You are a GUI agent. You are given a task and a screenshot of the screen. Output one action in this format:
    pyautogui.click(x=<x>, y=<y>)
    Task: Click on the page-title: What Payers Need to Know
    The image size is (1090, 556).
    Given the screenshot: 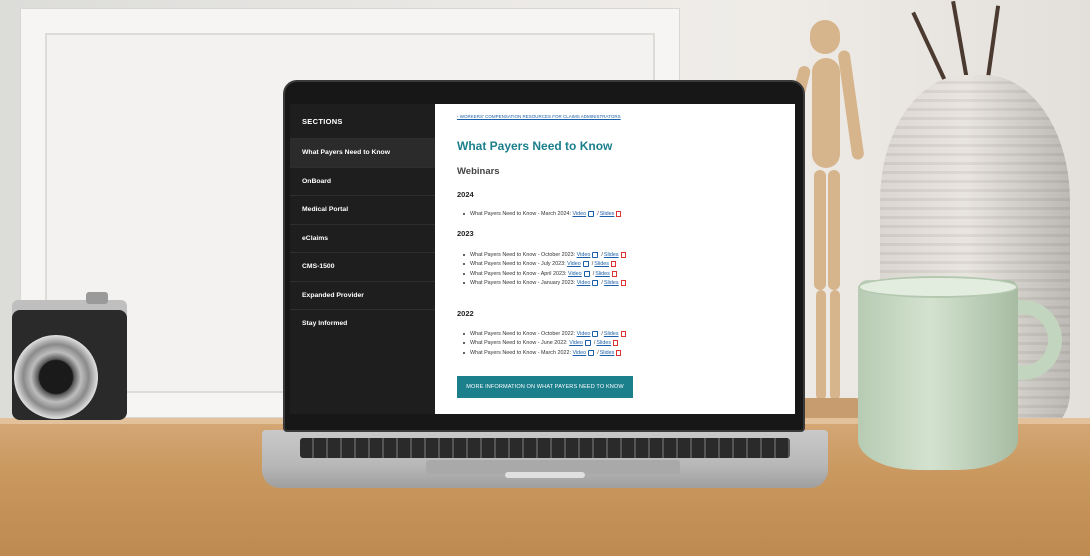 What is the action you would take?
    pyautogui.click(x=535, y=146)
    